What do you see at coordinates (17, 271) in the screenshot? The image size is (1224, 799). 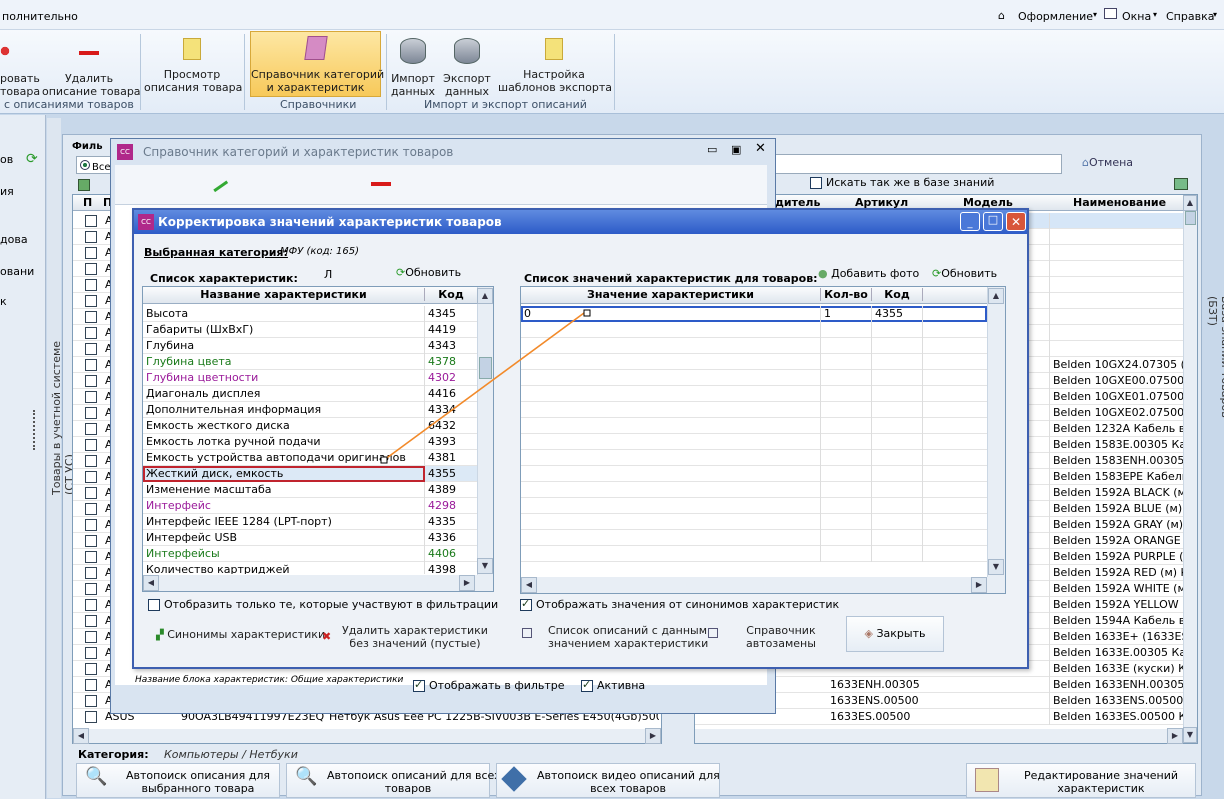 I see `sidebar-item: овани` at bounding box center [17, 271].